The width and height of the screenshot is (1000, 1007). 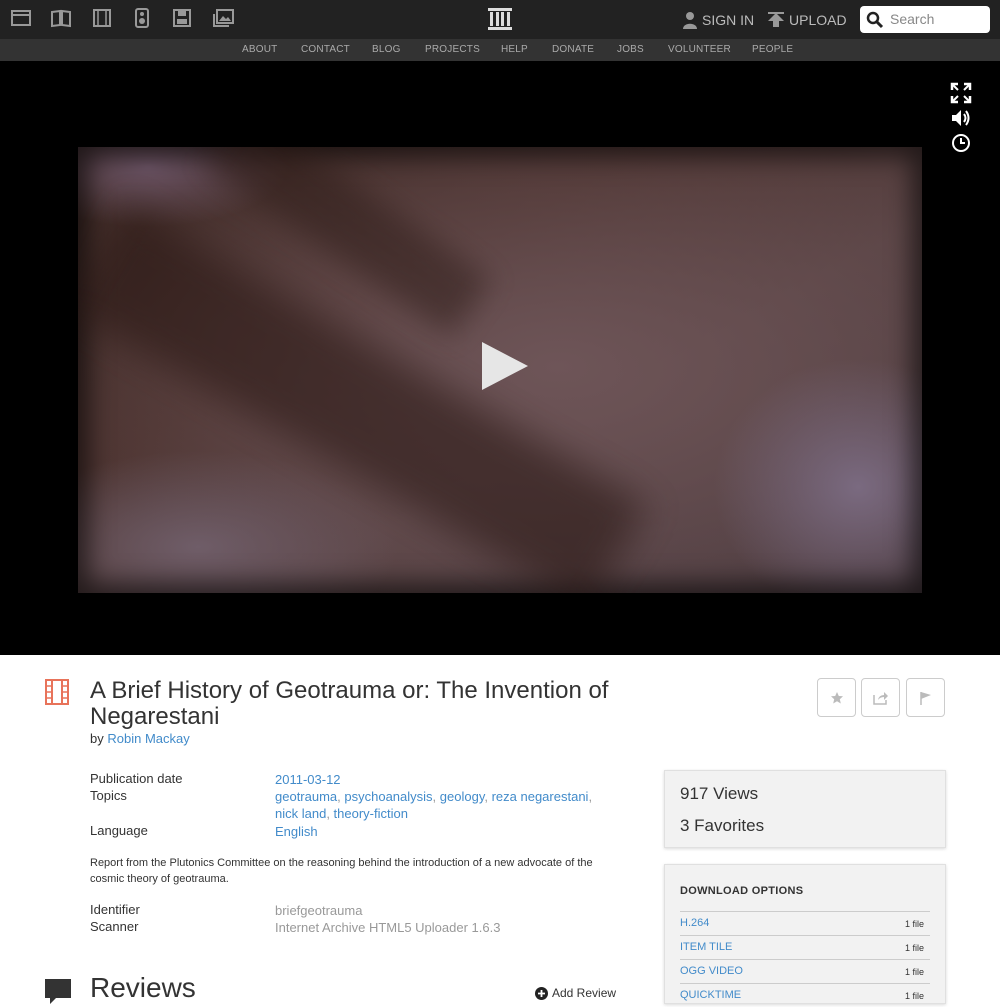 I want to click on download-link-item-tile: ITEM TILE, so click(x=706, y=947).